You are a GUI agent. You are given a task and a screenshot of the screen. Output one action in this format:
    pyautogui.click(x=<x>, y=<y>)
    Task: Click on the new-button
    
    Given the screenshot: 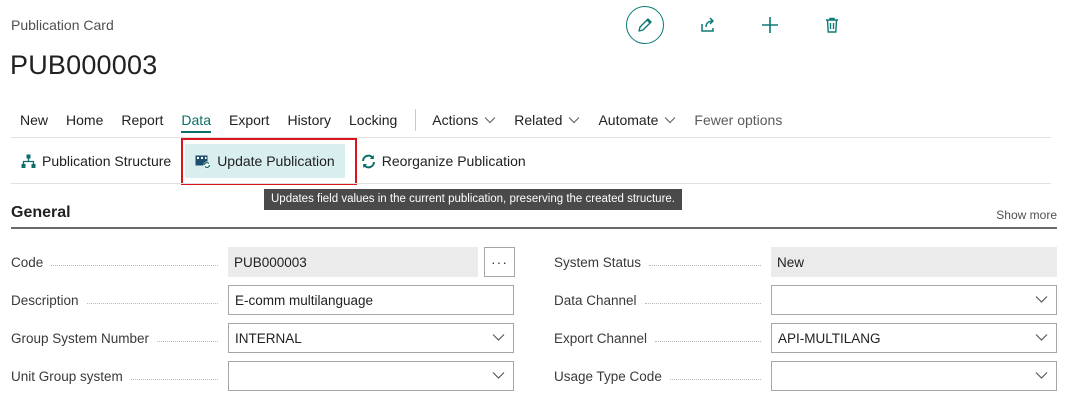 What is the action you would take?
    pyautogui.click(x=770, y=25)
    